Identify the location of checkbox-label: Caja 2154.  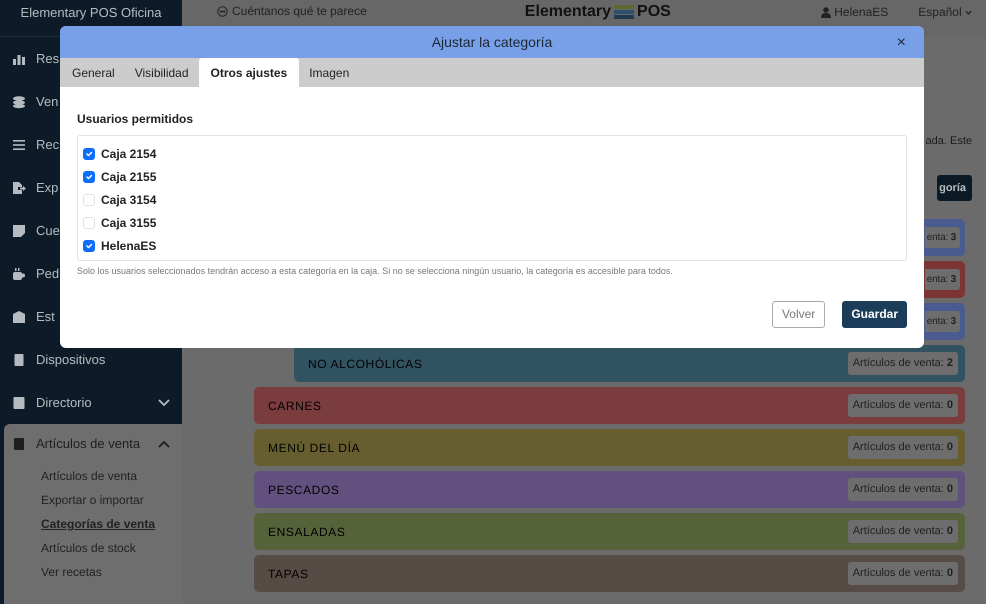
(128, 154).